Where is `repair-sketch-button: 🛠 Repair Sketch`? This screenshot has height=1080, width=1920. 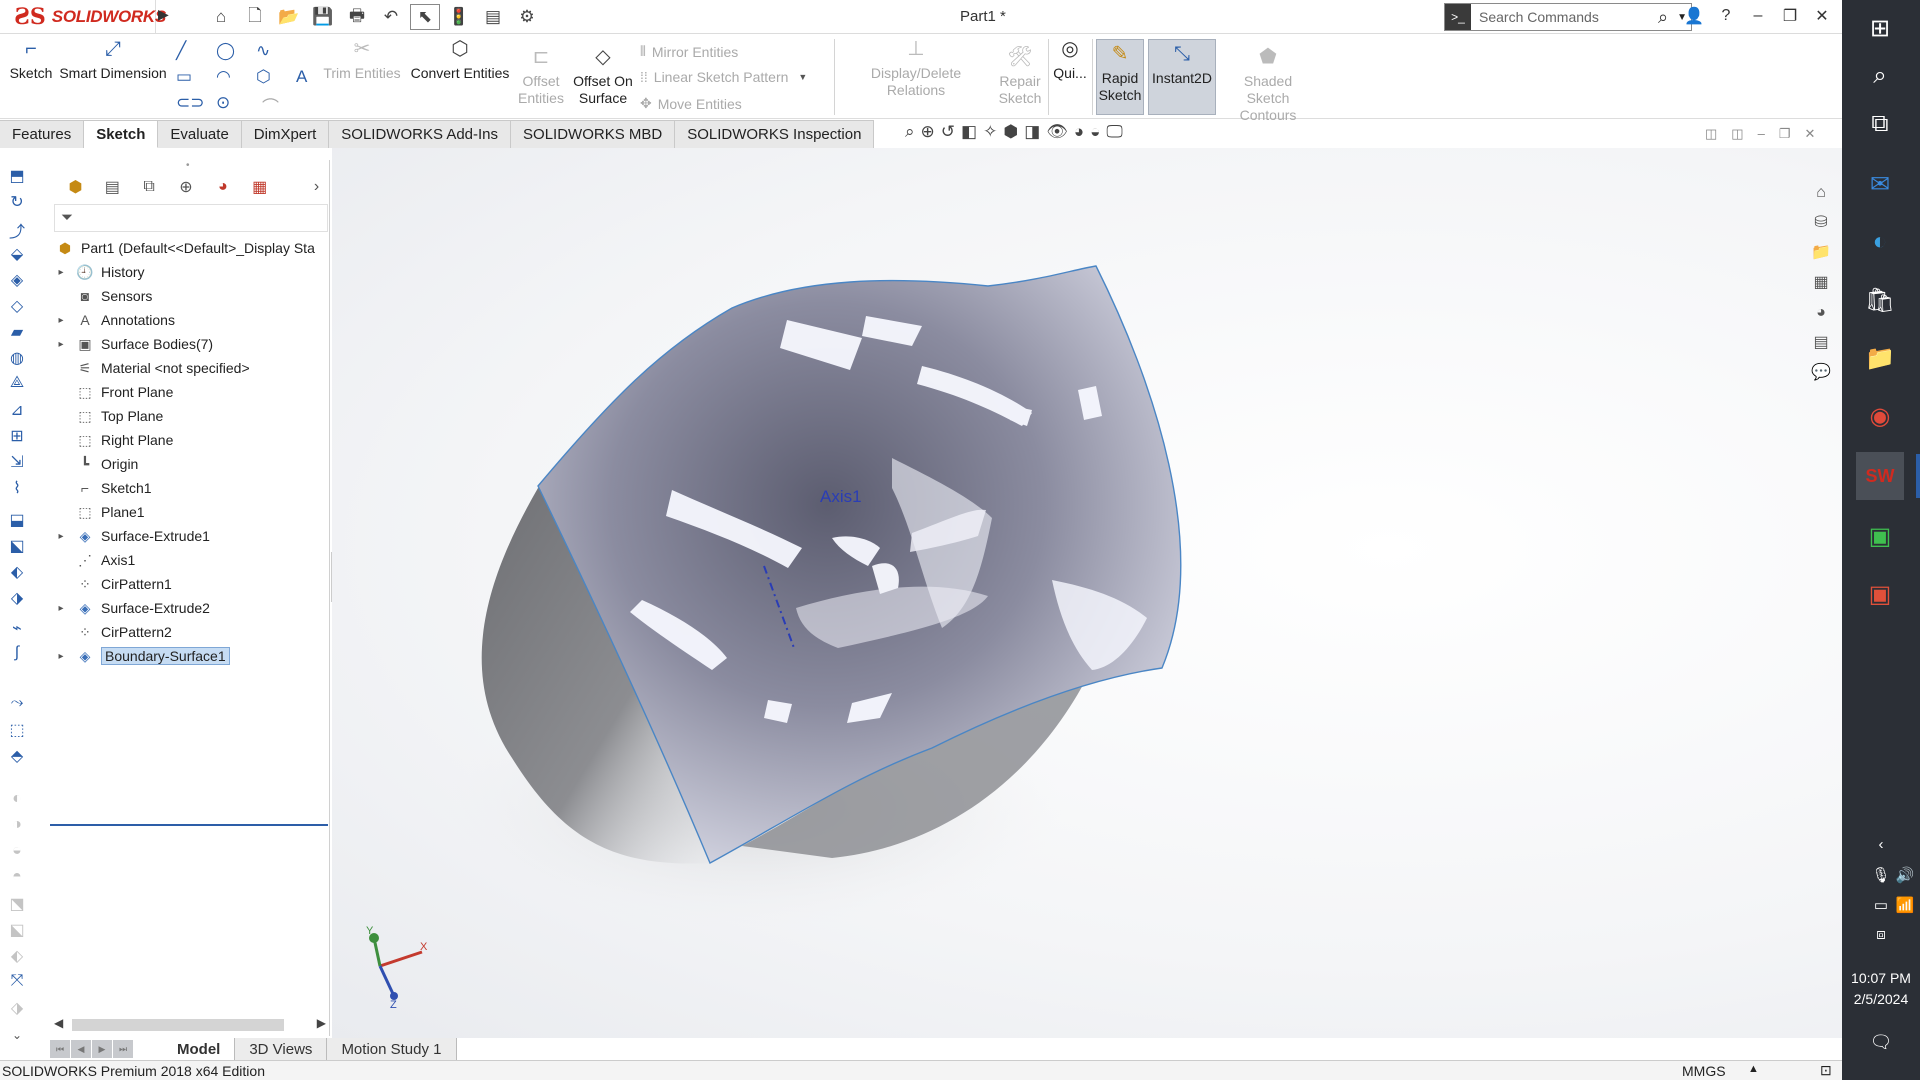
repair-sketch-button: 🛠 Repair Sketch is located at coordinates (1020, 77).